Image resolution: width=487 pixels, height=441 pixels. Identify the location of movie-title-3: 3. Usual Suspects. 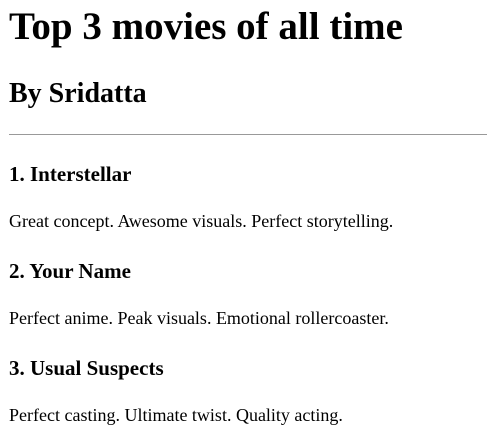
(86, 368).